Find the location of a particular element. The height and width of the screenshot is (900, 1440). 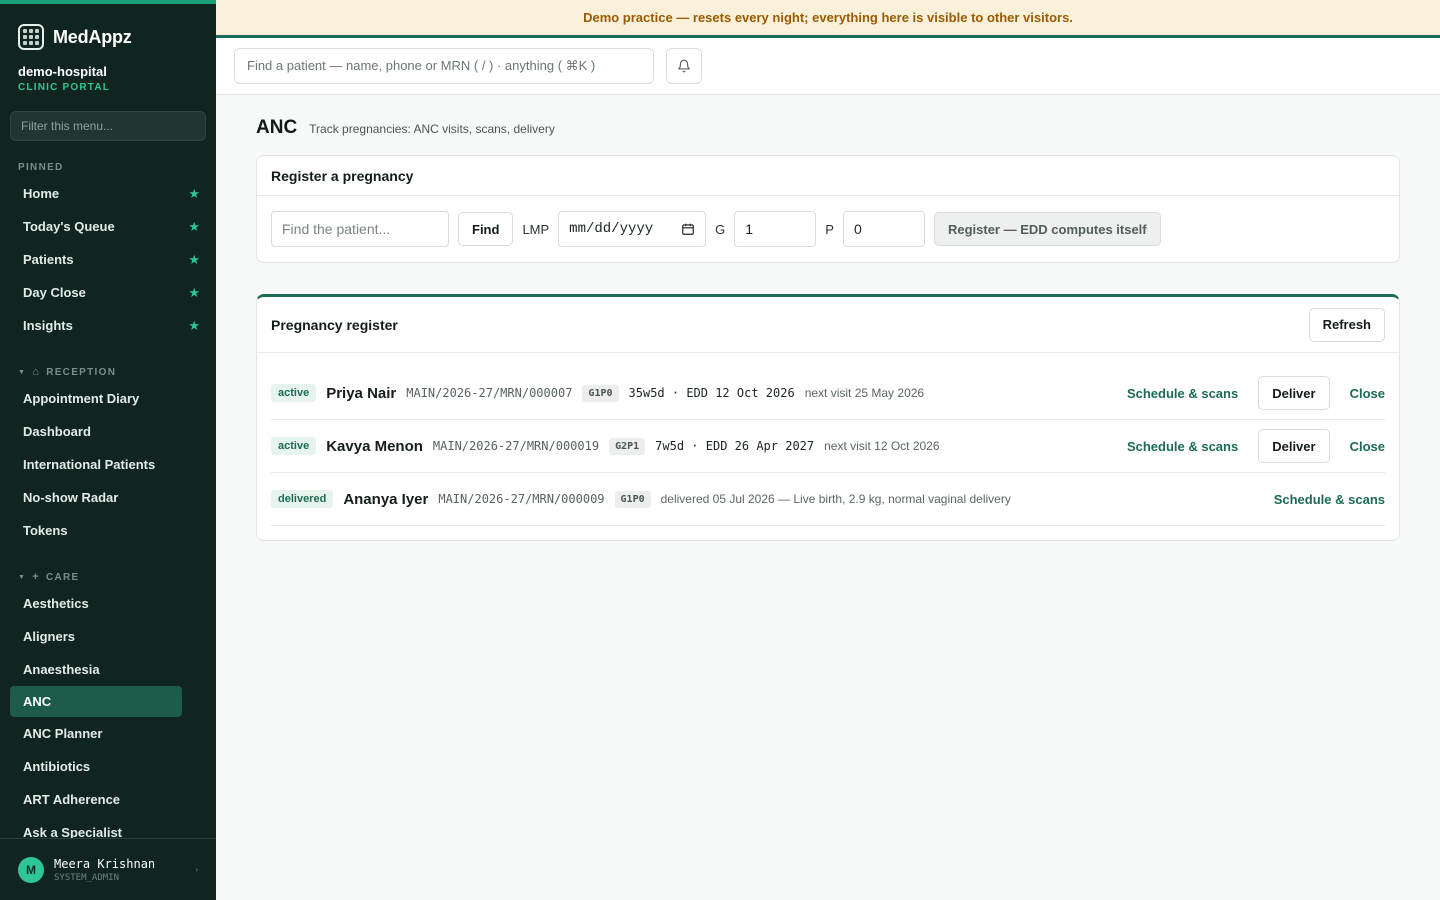

patient-mrn: MAIN/2026-27/MRN/000007 is located at coordinates (489, 393).